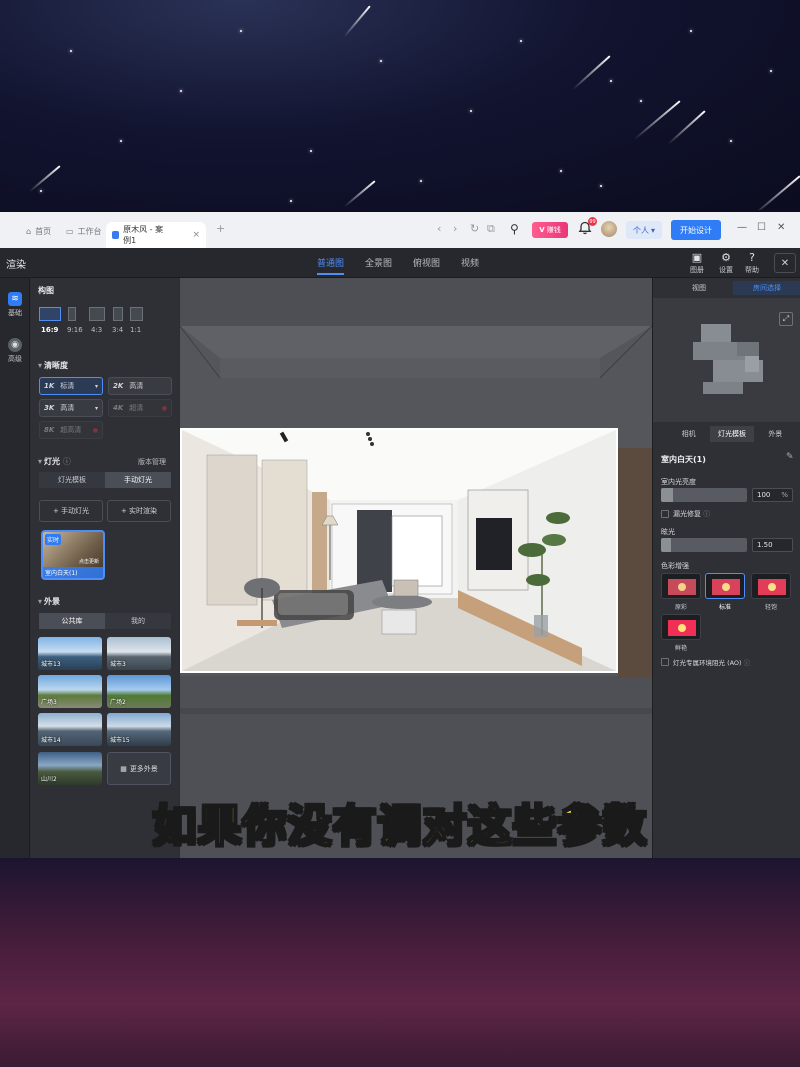  I want to click on floor-plan-minimap: ⤢, so click(726, 360).